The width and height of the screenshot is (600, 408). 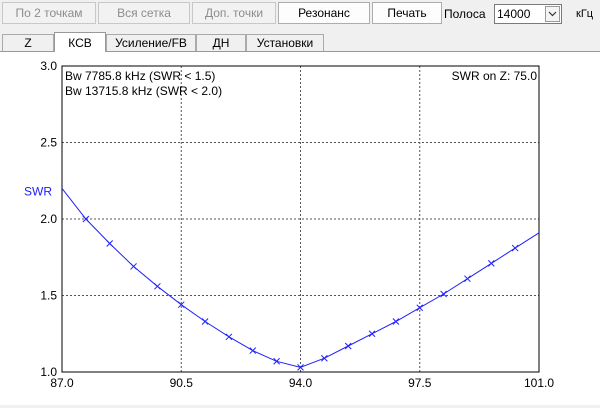 I want to click on by-two-points-button: По 2 точкам, so click(x=49, y=13).